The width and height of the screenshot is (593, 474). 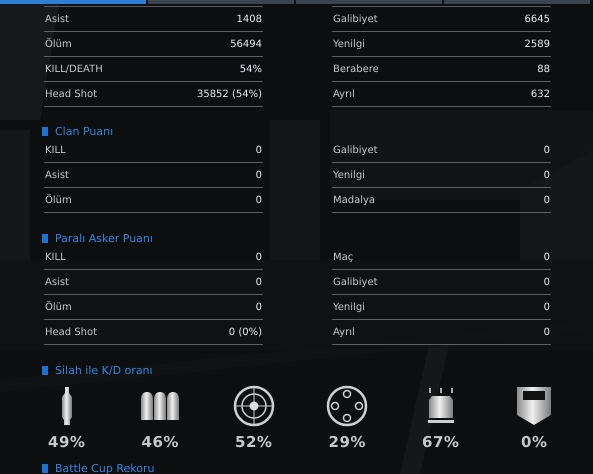 What do you see at coordinates (104, 370) in the screenshot?
I see `section-heading: Silah ile K/D oranı` at bounding box center [104, 370].